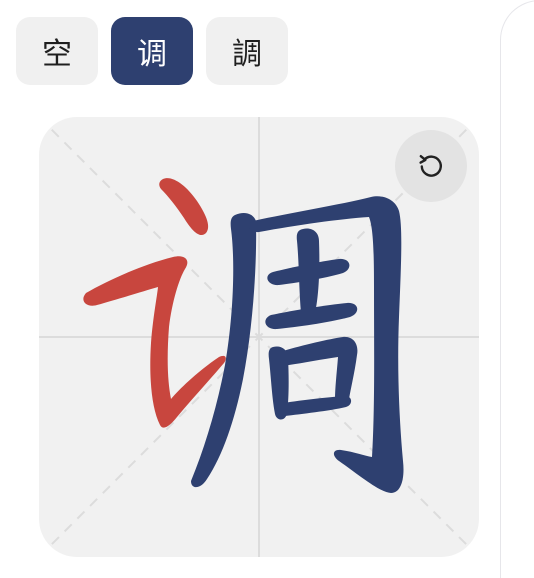 This screenshot has width=534, height=578. Describe the element at coordinates (57, 51) in the screenshot. I see `tab-kong: 空` at that location.